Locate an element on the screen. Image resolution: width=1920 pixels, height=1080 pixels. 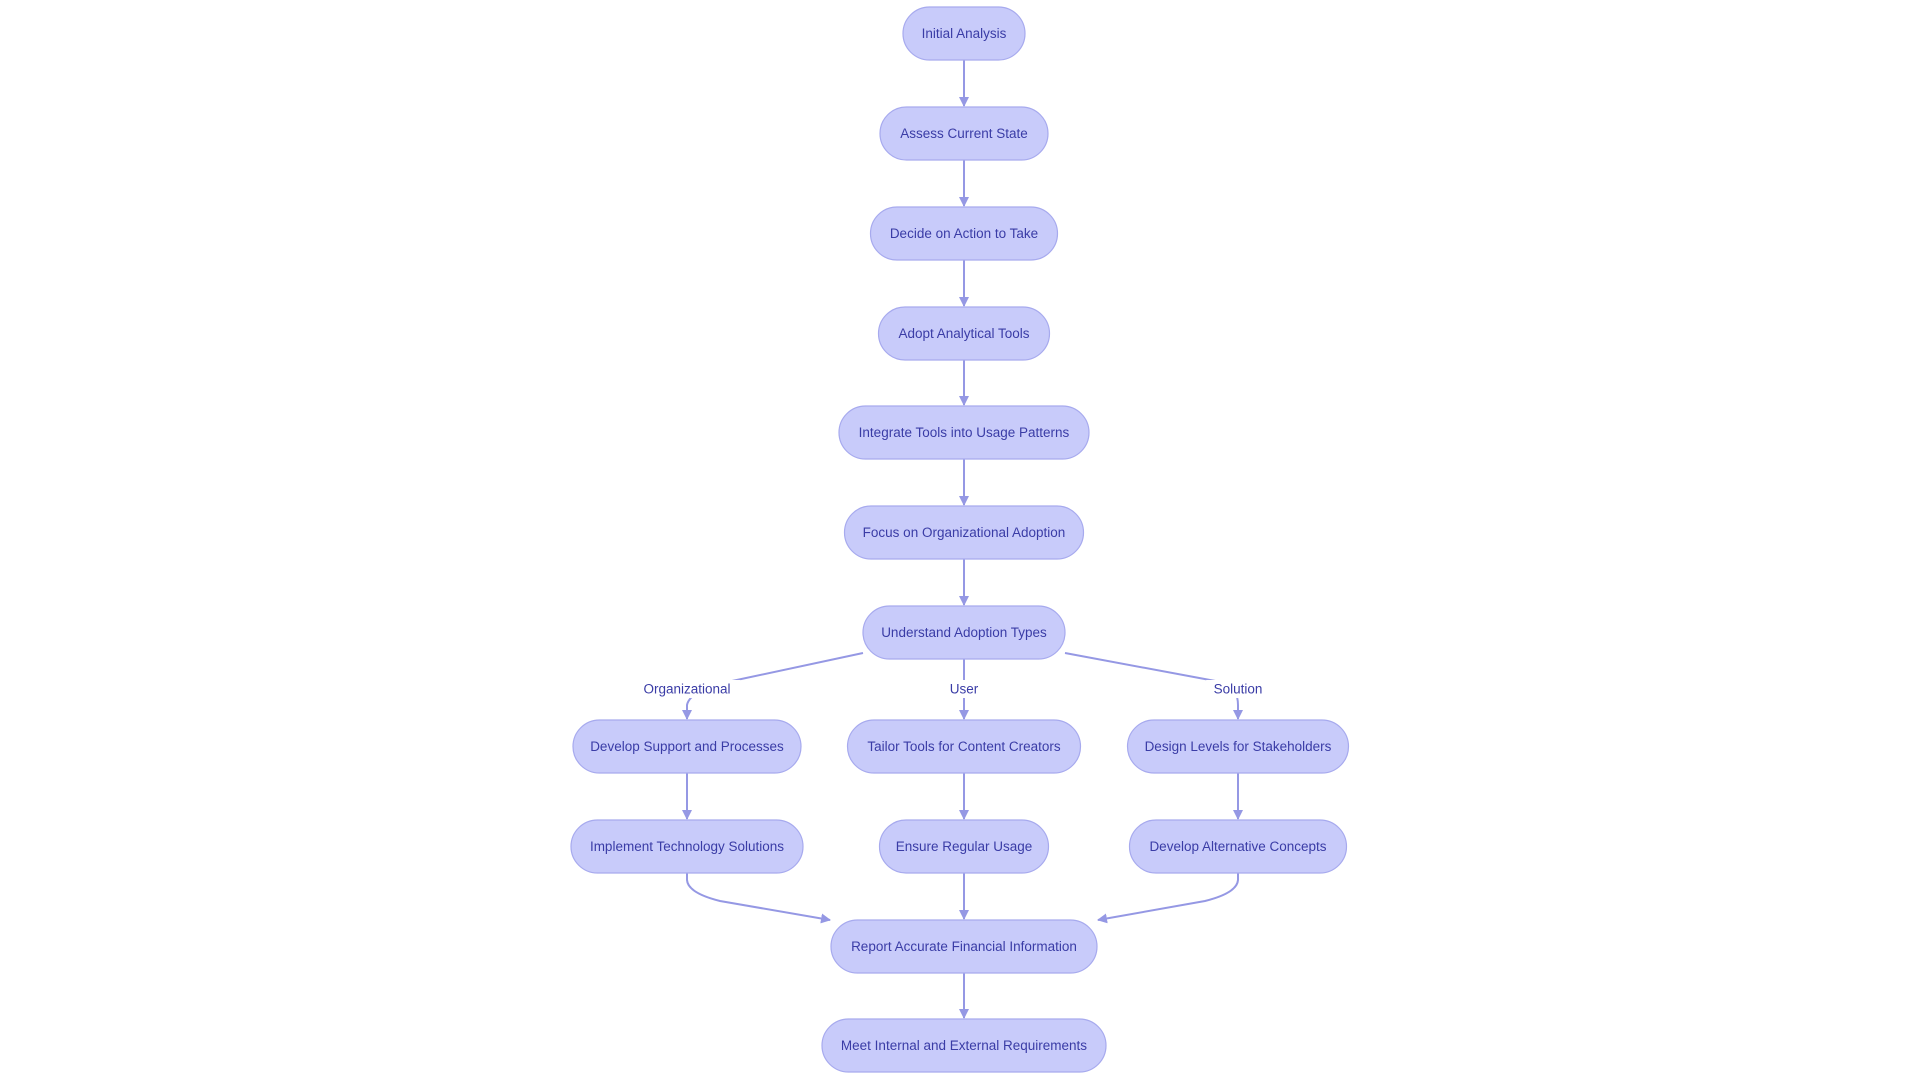
node-integrate-tools-into-usage-patterns: Integrate Tools into Usage Patterns is located at coordinates (964, 432).